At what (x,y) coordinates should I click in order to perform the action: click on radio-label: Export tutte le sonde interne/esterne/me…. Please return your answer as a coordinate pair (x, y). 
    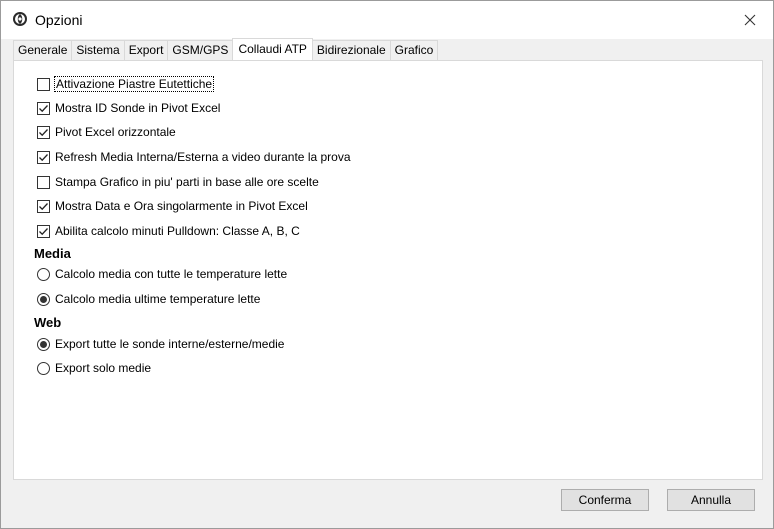
    Looking at the image, I should click on (170, 344).